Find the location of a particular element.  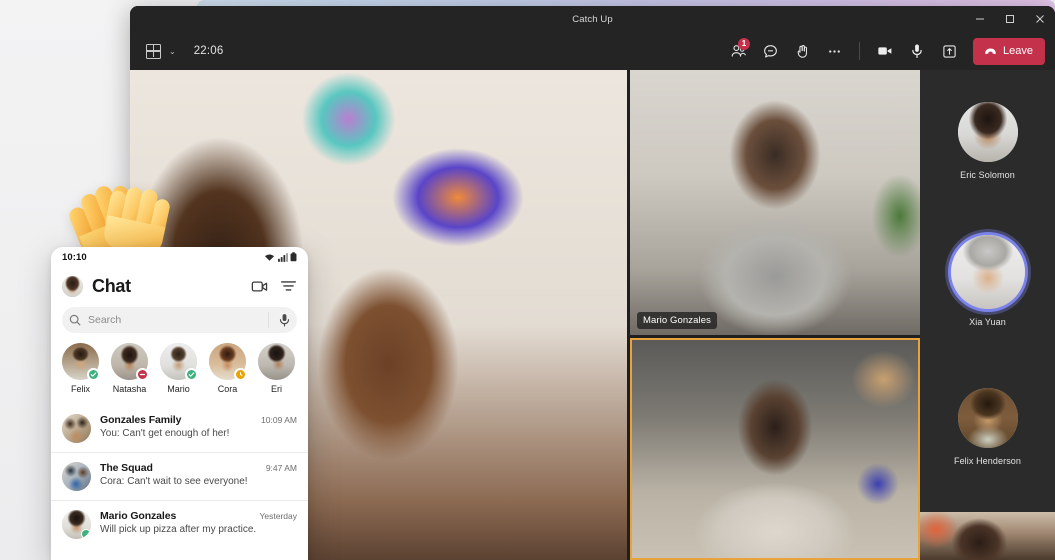

roster-overflow-tile is located at coordinates (987, 536).